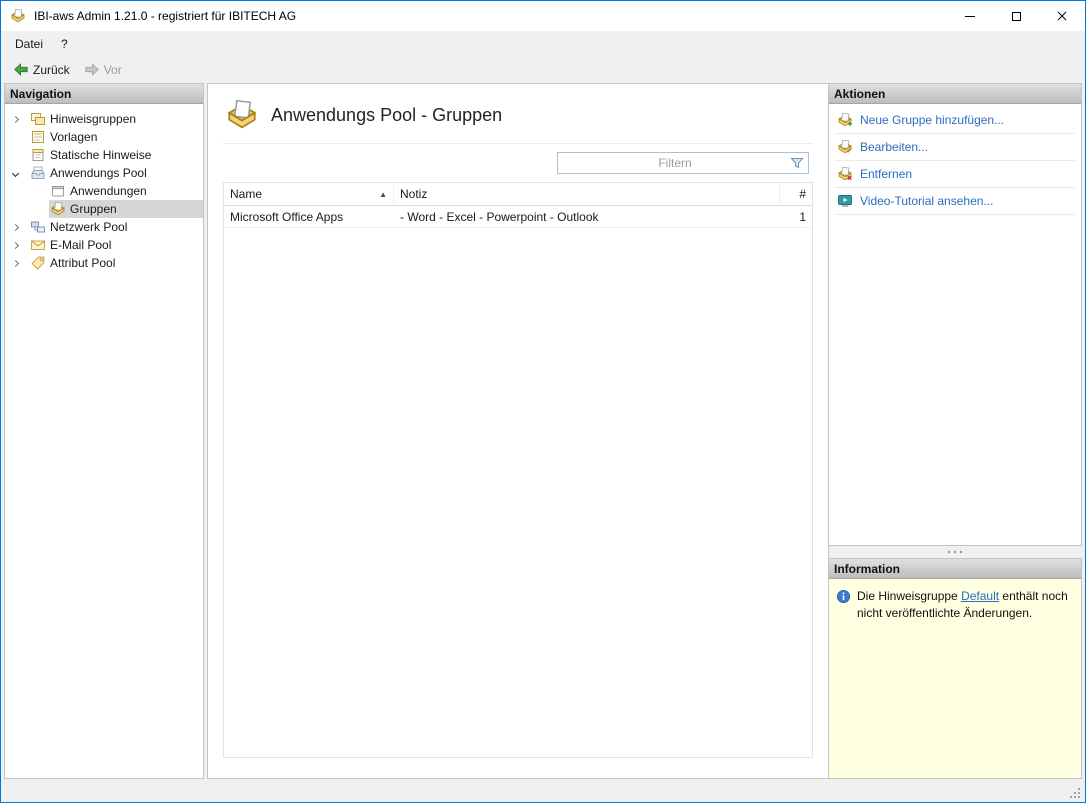 Image resolution: width=1086 pixels, height=803 pixels. What do you see at coordinates (38, 245) in the screenshot?
I see `email-pool-icon` at bounding box center [38, 245].